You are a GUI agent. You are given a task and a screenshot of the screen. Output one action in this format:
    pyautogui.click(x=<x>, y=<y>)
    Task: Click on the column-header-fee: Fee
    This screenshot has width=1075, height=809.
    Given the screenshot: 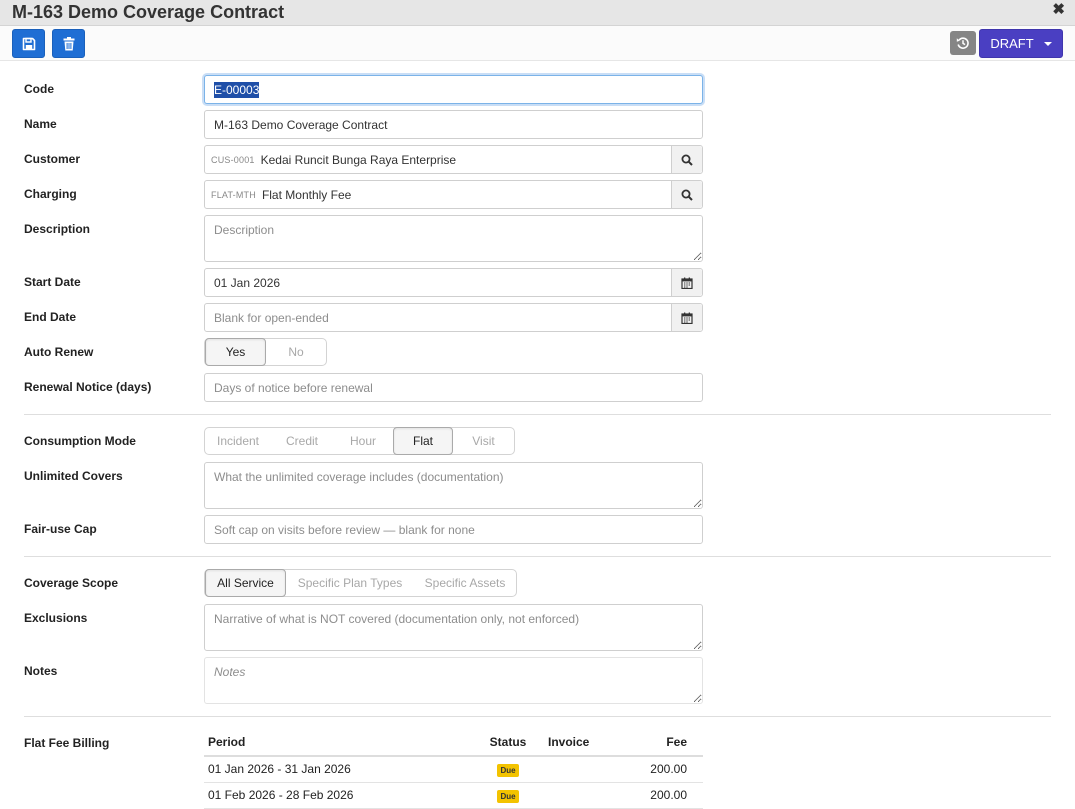 What is the action you would take?
    pyautogui.click(x=658, y=742)
    